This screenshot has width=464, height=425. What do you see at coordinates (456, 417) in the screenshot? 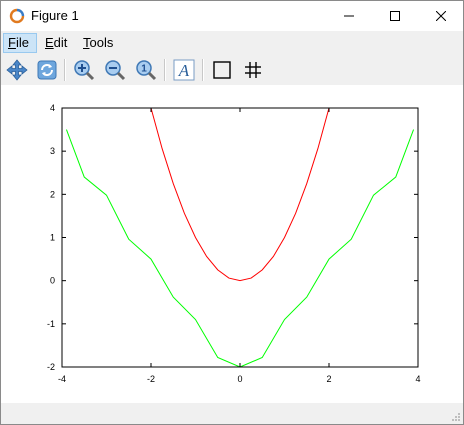
I see `resize-grip-icon` at bounding box center [456, 417].